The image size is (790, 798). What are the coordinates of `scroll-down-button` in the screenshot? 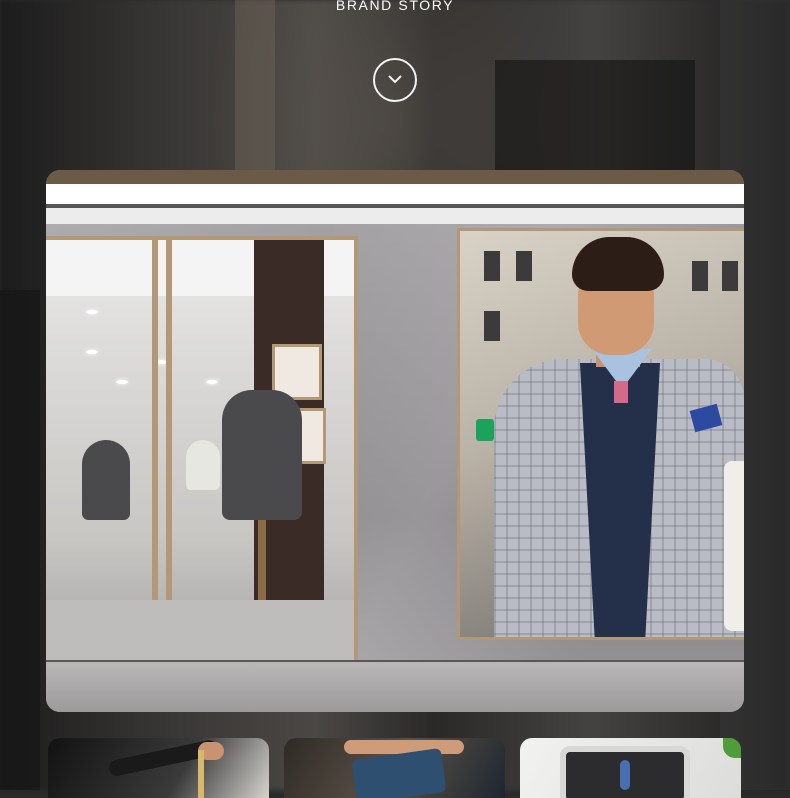 It's located at (395, 80).